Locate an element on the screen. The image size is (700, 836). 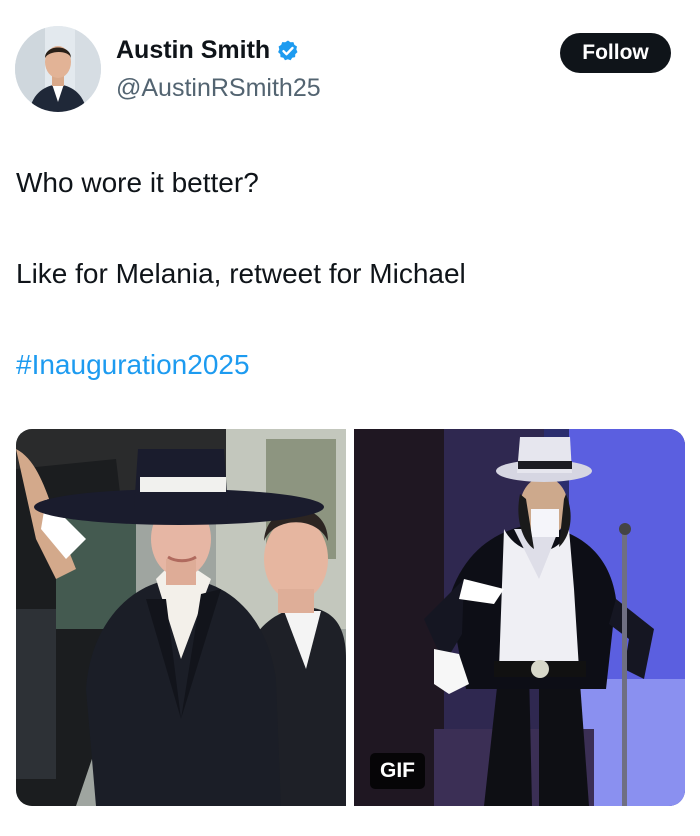
gif-badge: GIF is located at coordinates (397, 771).